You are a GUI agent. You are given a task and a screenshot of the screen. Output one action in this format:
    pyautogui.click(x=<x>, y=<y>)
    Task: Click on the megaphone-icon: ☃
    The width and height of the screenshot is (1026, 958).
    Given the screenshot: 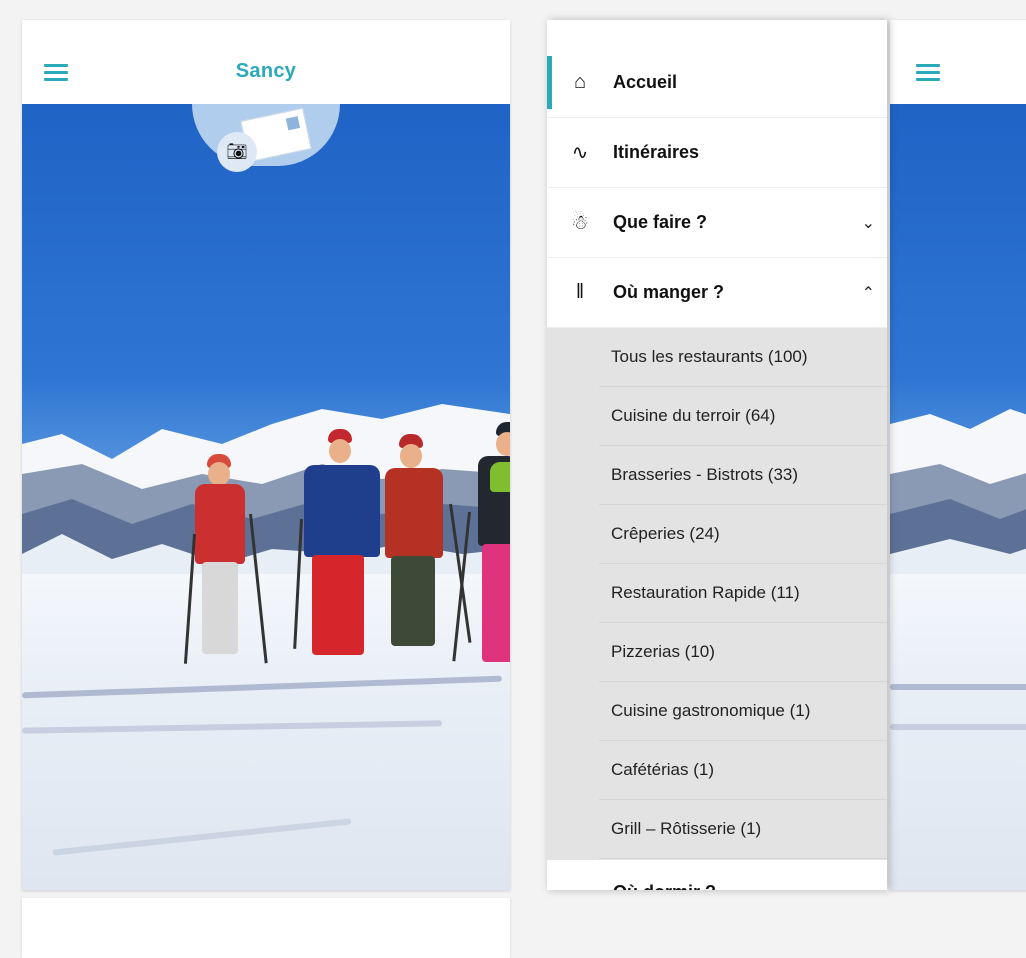 What is the action you would take?
    pyautogui.click(x=580, y=223)
    